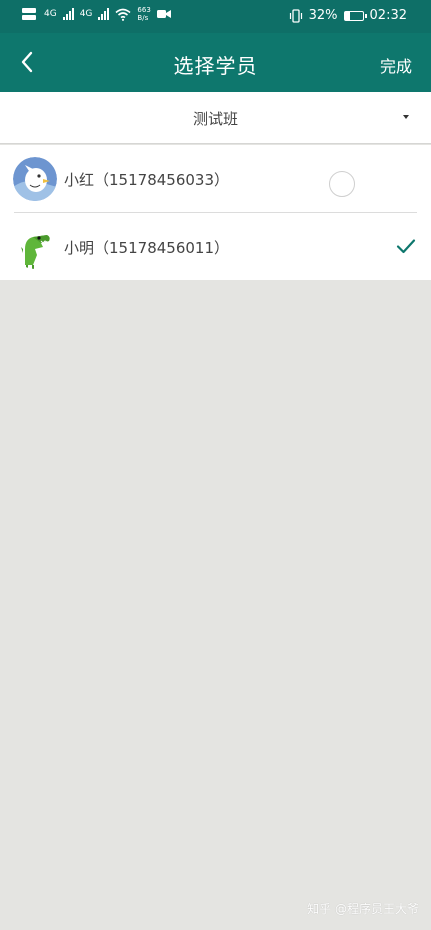  Describe the element at coordinates (30, 14) in the screenshot. I see `sim-cards-icon` at that location.